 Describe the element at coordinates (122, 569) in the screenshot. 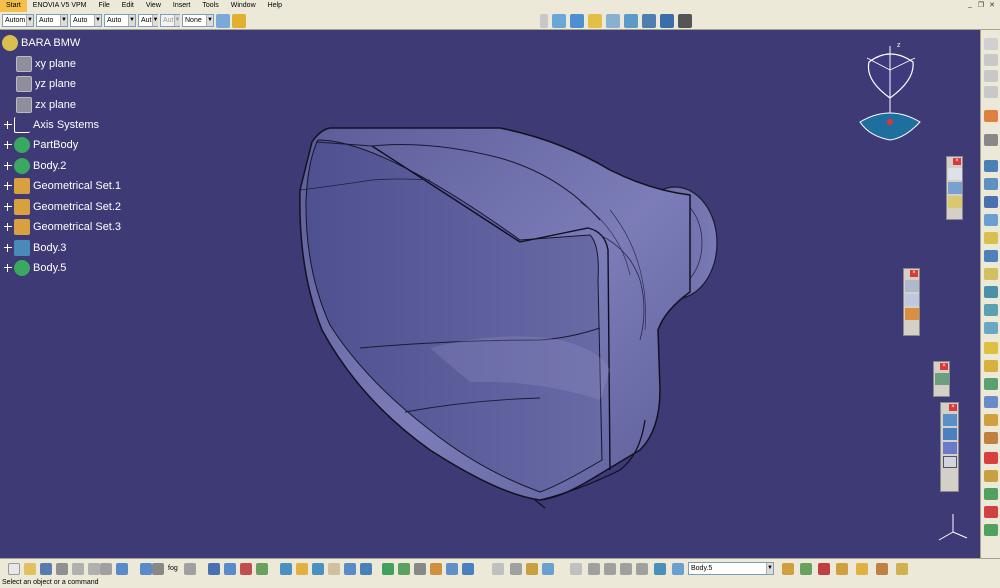

I see `undo-icon` at that location.